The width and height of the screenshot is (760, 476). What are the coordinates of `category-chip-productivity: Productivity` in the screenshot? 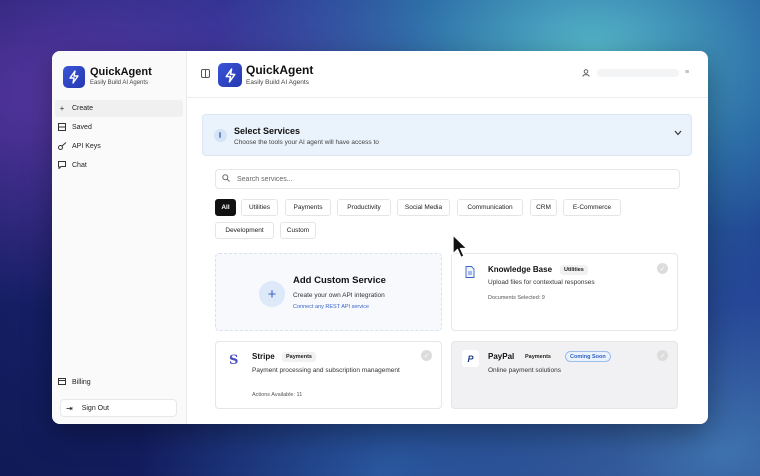 It's located at (364, 207).